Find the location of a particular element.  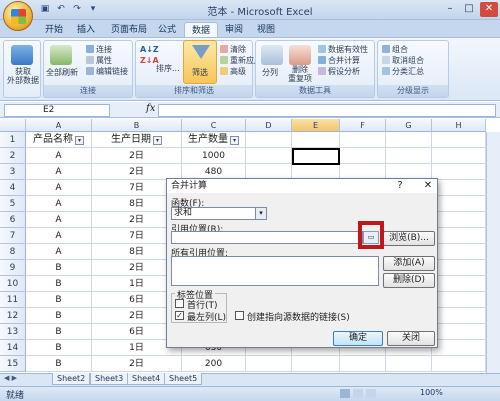

close-dialog-button: 关闭 is located at coordinates (411, 338).